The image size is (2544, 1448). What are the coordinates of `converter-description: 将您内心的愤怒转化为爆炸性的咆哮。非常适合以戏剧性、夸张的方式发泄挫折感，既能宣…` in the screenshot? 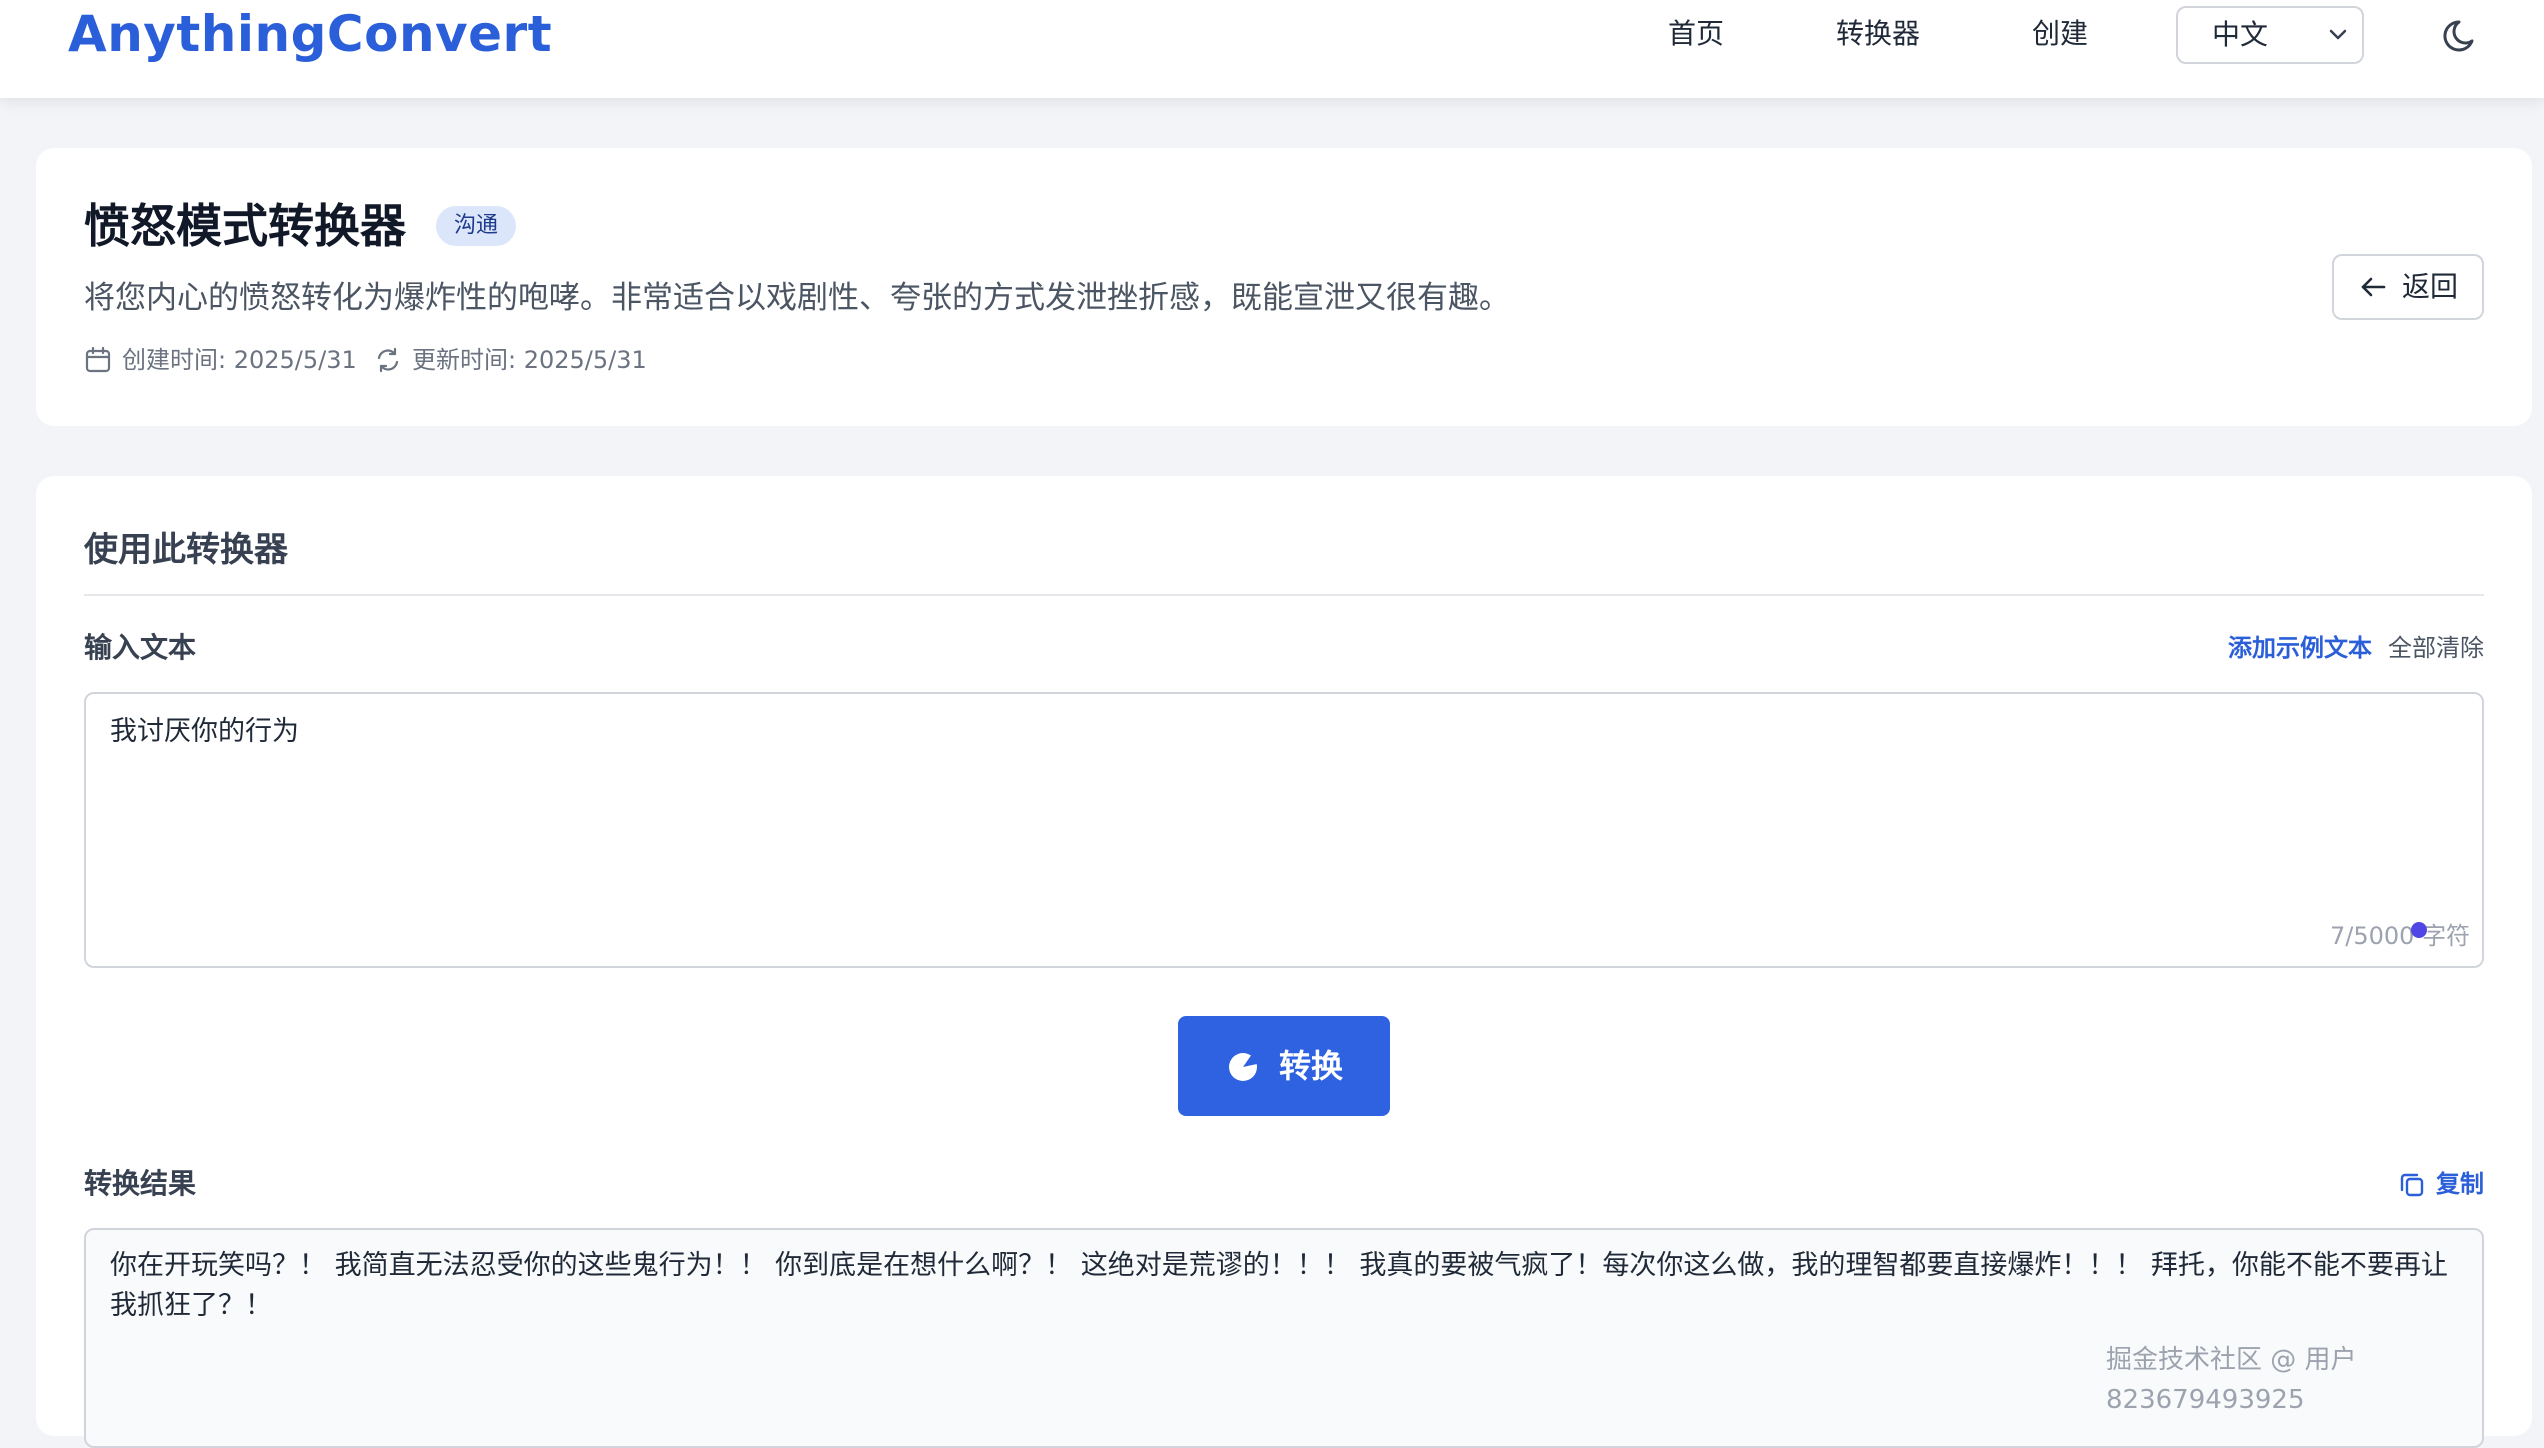 It's located at (797, 298).